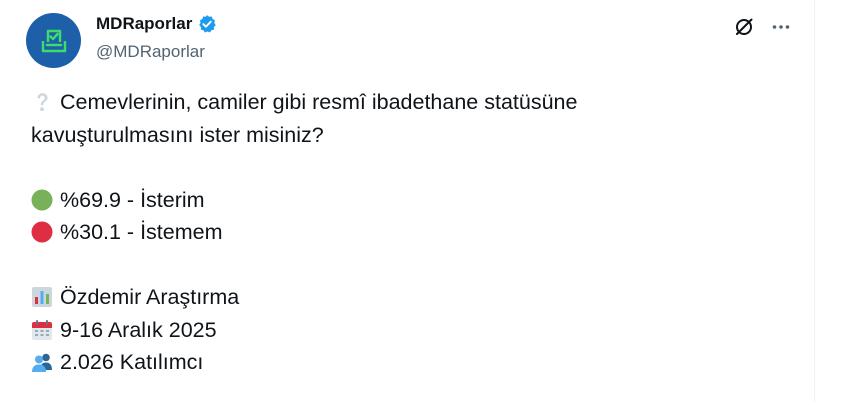 This screenshot has height=402, width=841. Describe the element at coordinates (132, 362) in the screenshot. I see `participants-text: 2.026 Katılımcı` at that location.